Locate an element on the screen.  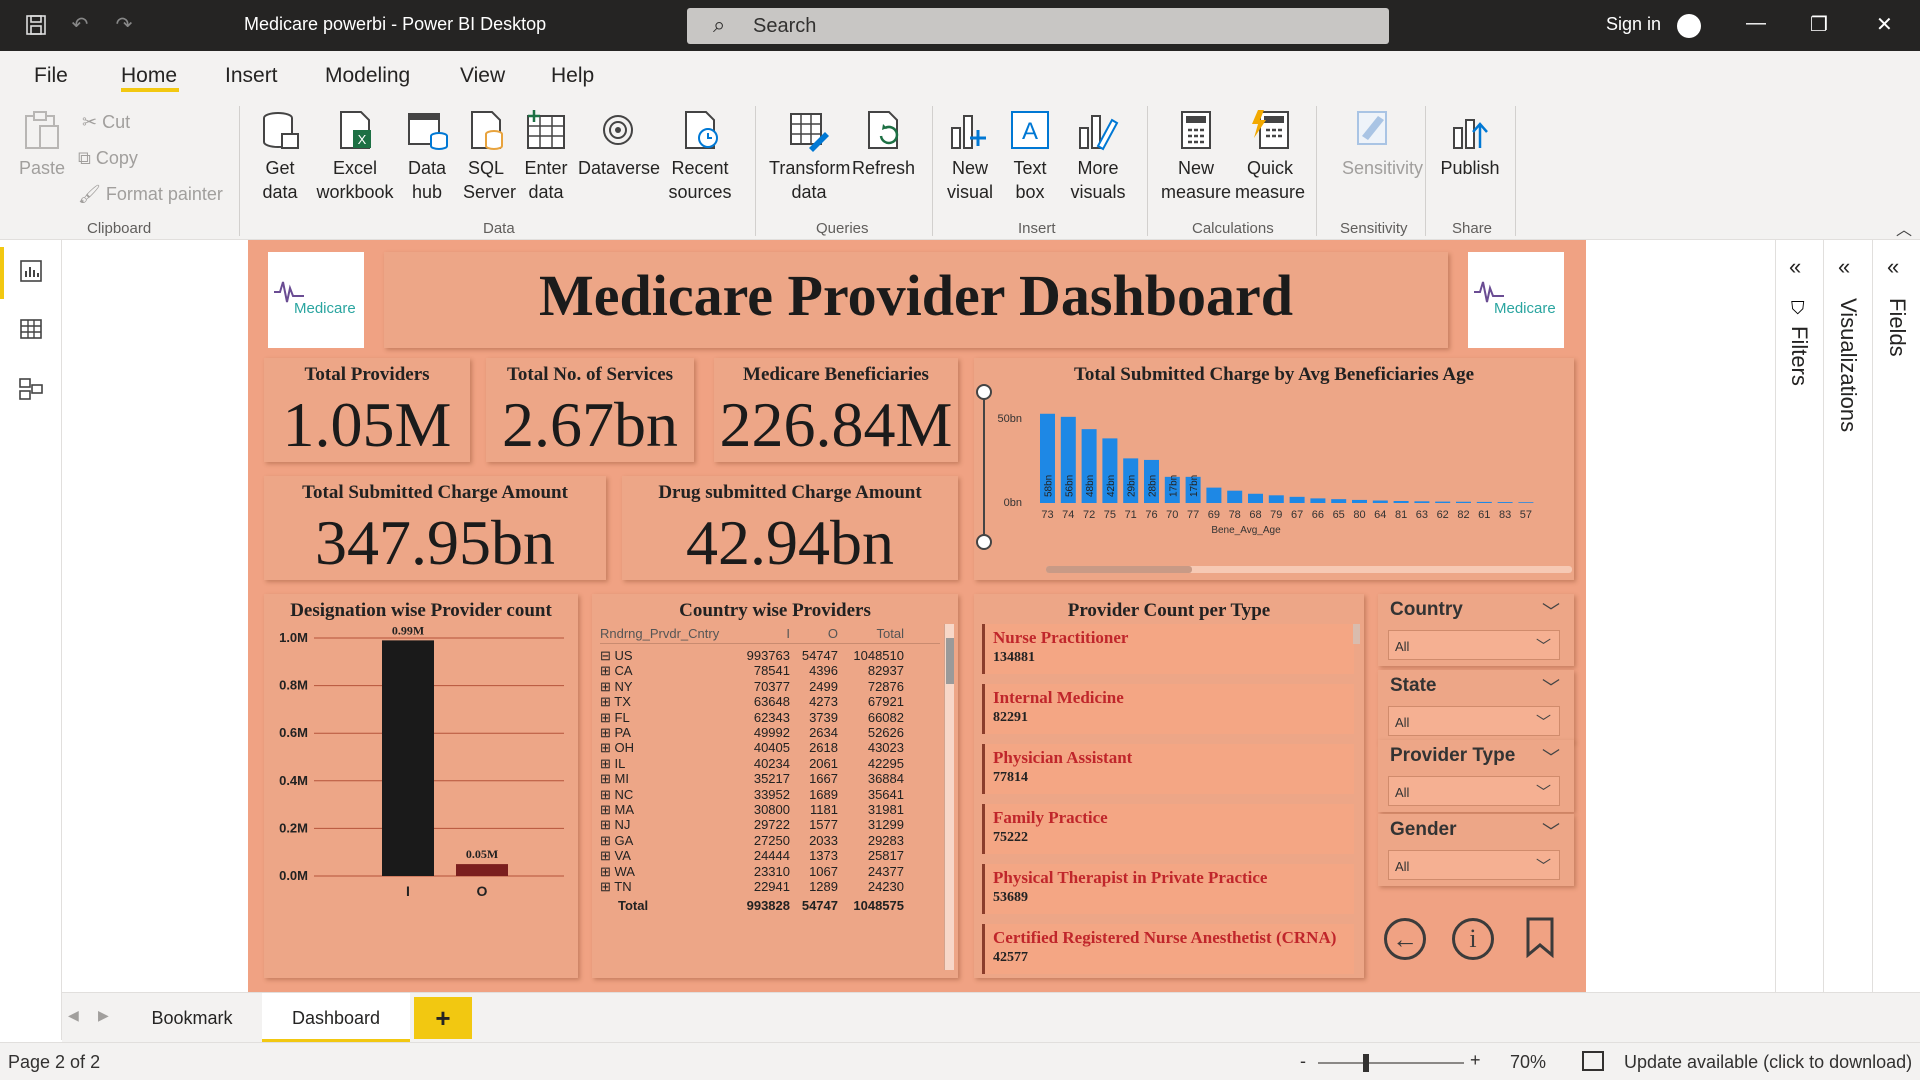
filters-pane: « ⛉ Filters is located at coordinates (1799, 616).